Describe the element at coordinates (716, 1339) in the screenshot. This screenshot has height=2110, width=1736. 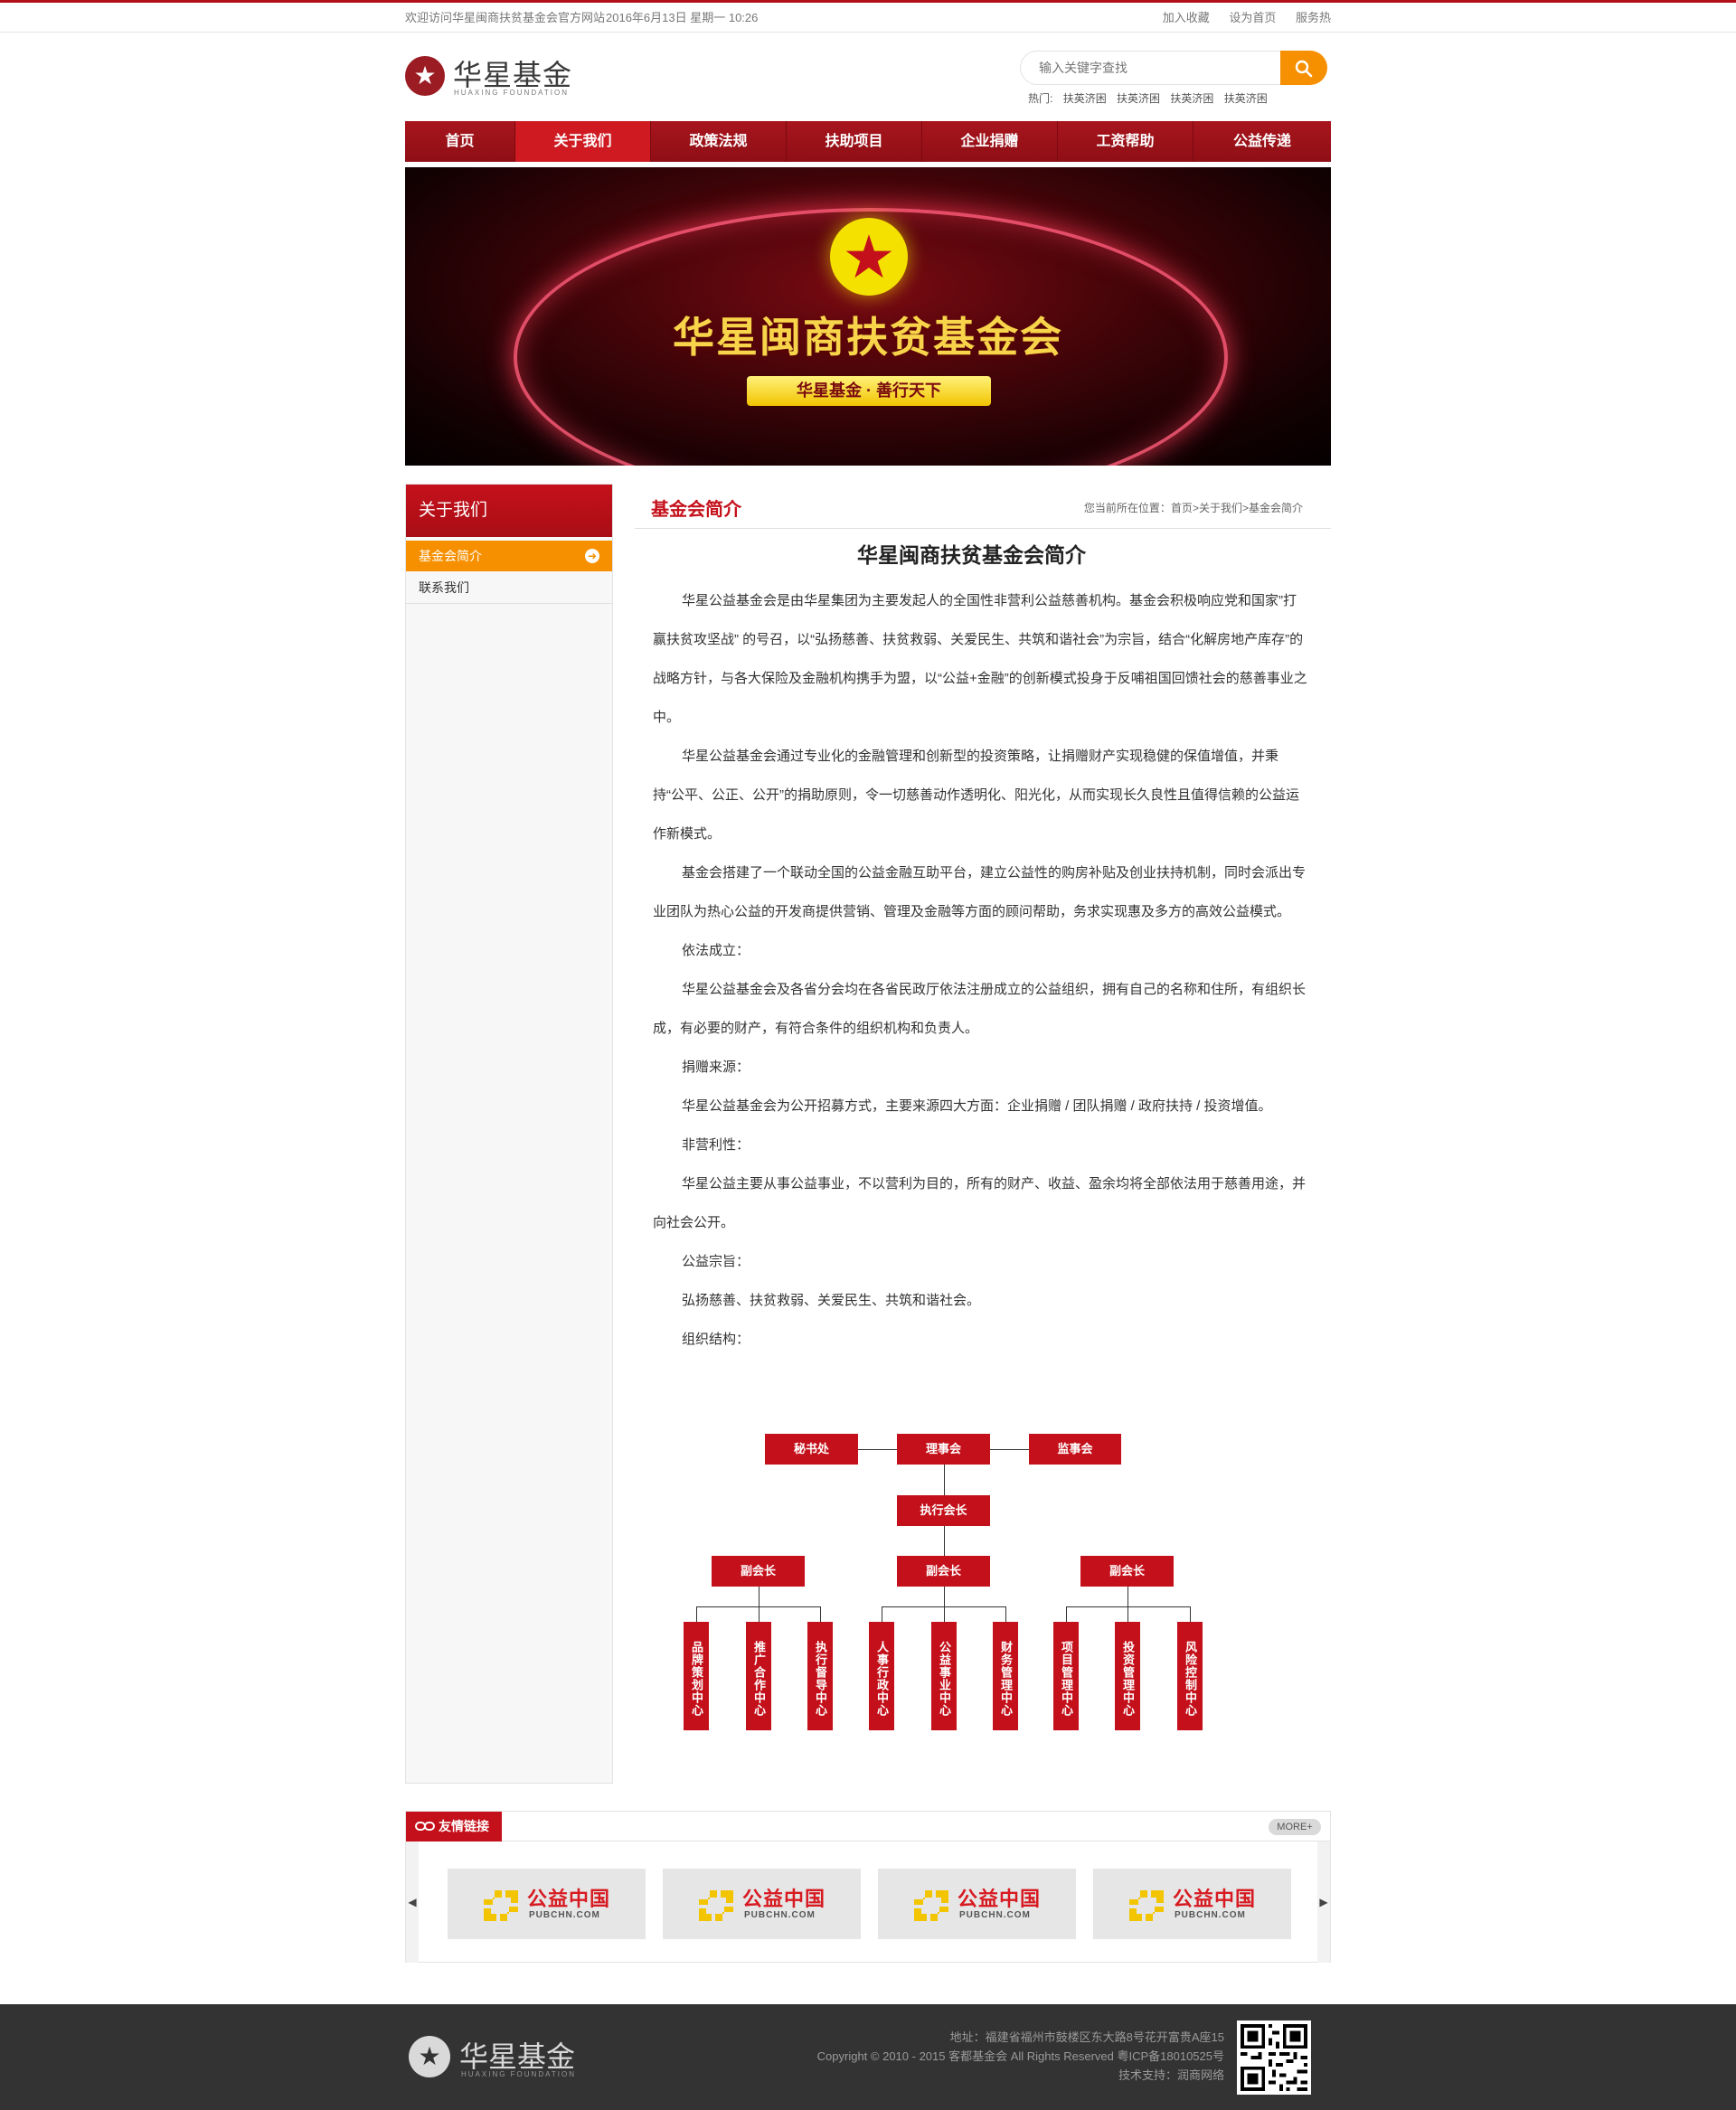
I see `article-heading: 组织结构：` at that location.